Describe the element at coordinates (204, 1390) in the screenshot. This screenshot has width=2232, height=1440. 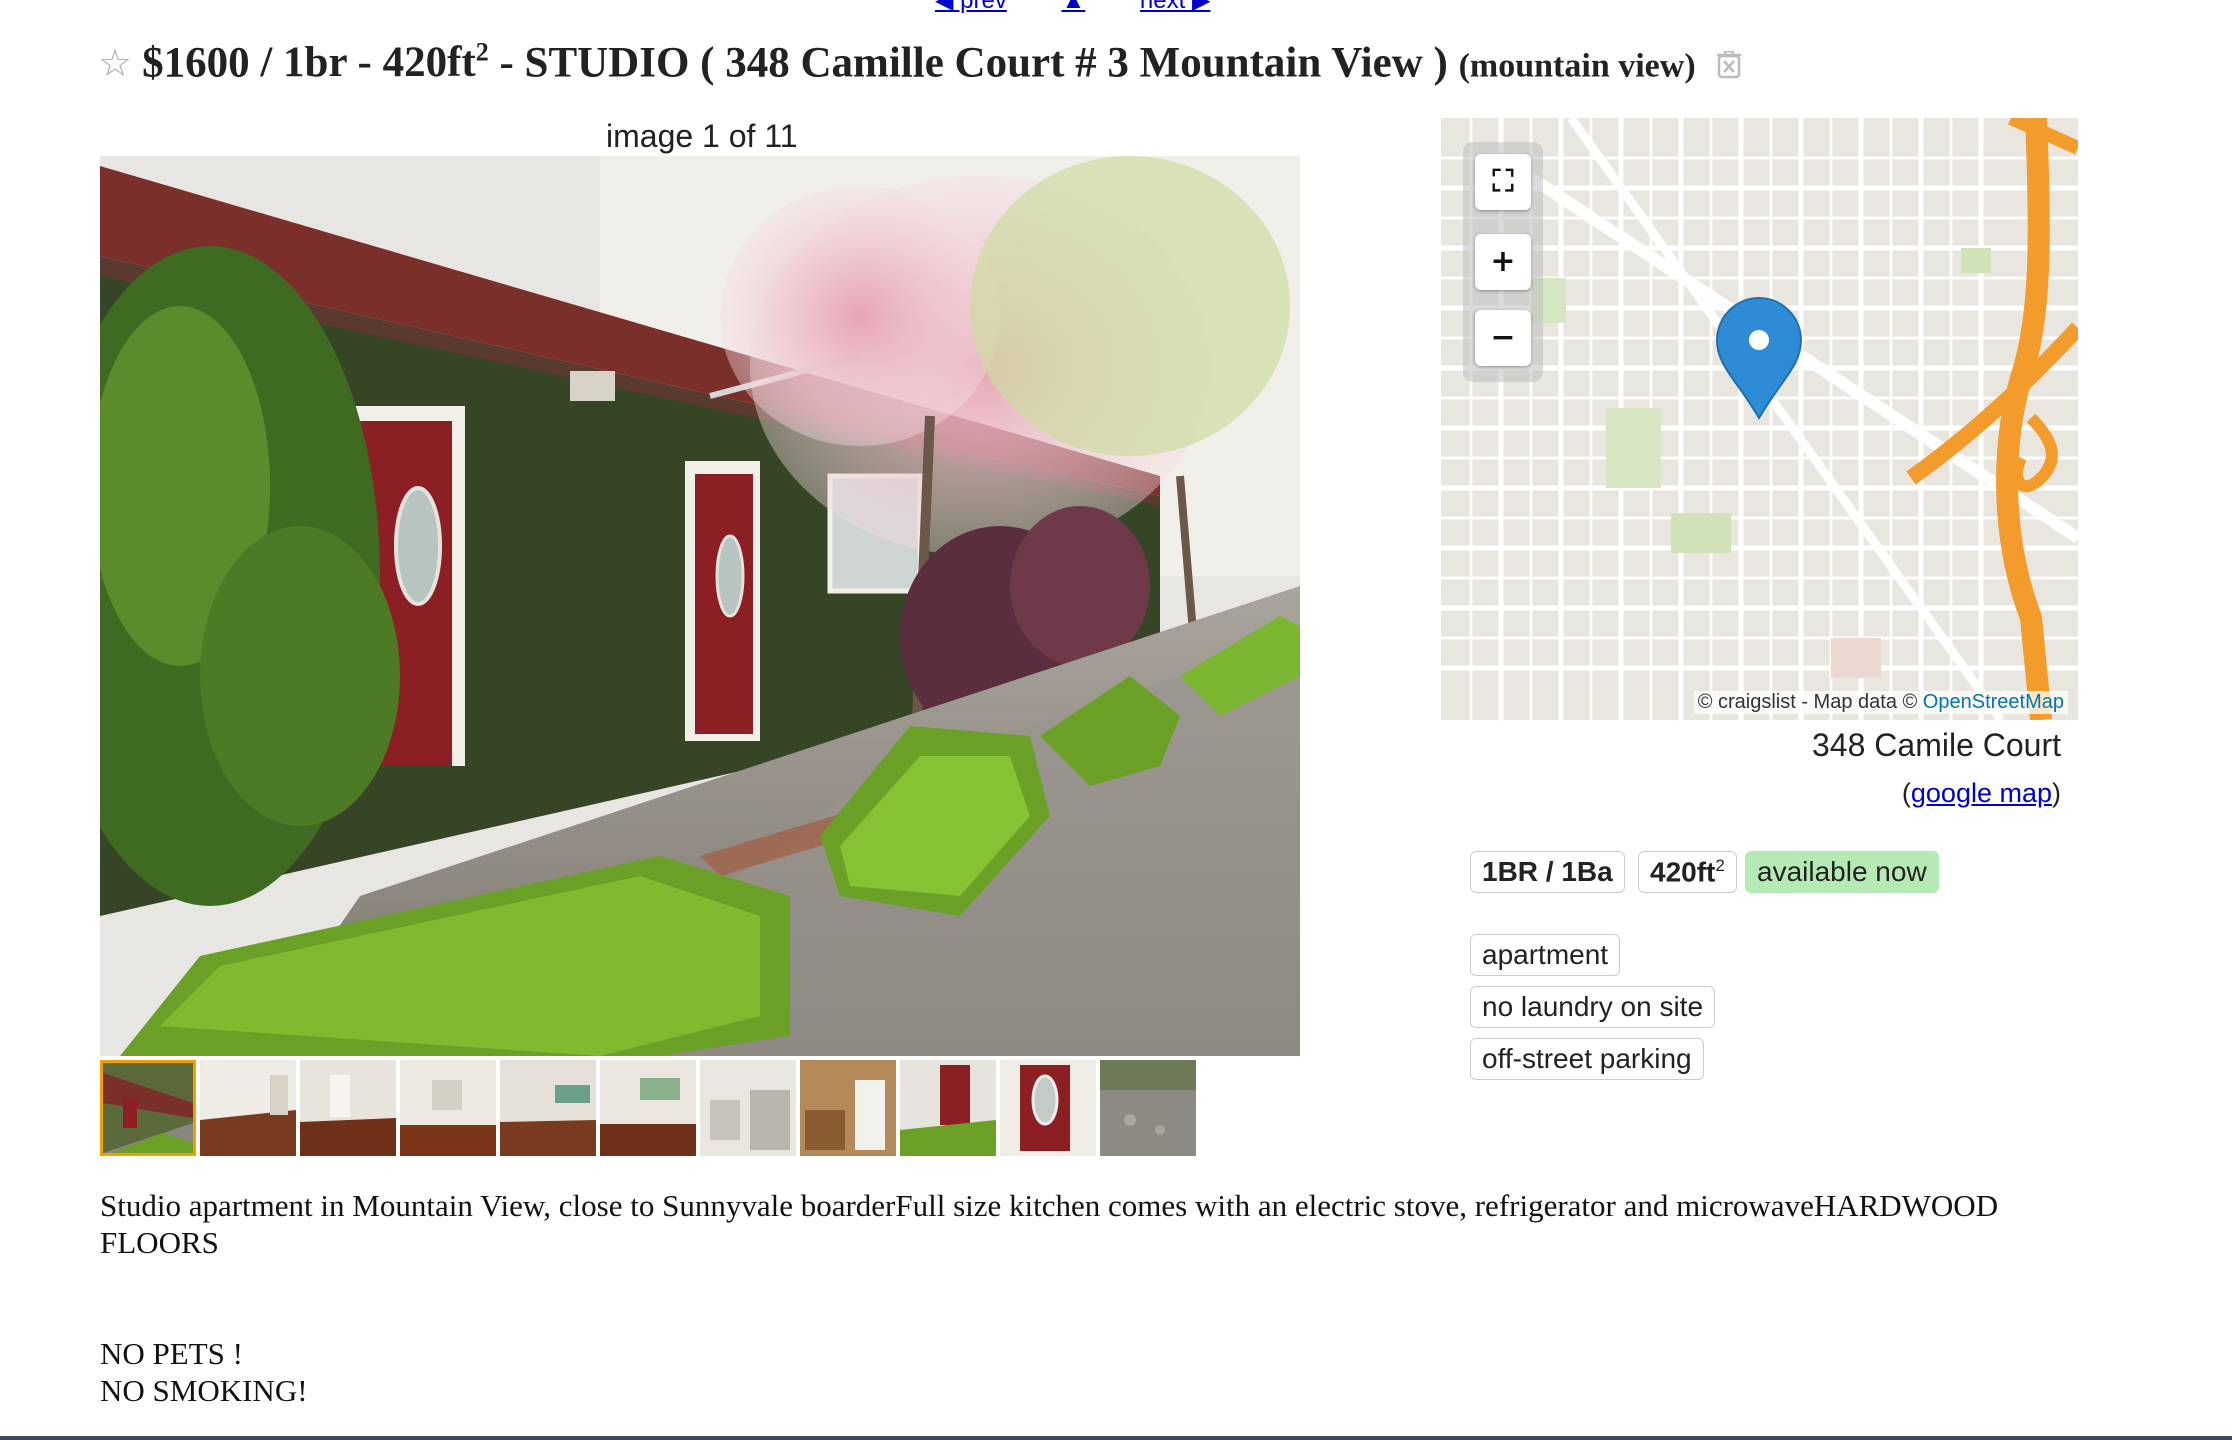
I see `body-line-3: NO SMOKING!` at that location.